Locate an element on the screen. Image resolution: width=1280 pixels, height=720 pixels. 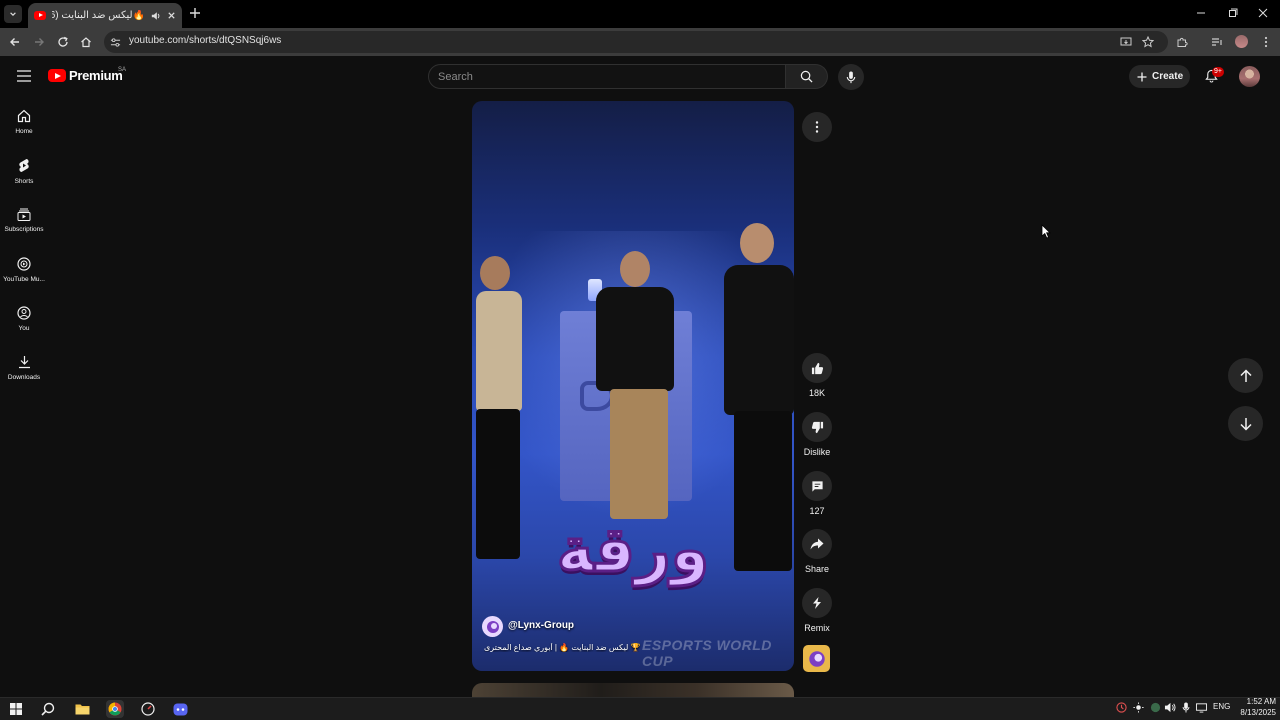
search-input is located at coordinates (603, 76).